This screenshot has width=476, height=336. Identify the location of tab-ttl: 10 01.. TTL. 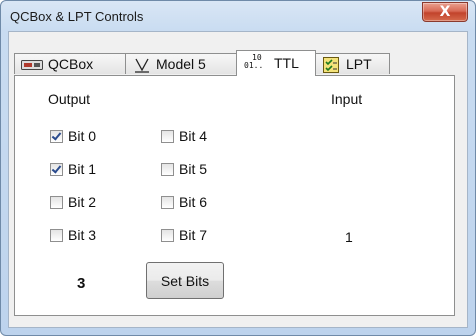
(276, 63).